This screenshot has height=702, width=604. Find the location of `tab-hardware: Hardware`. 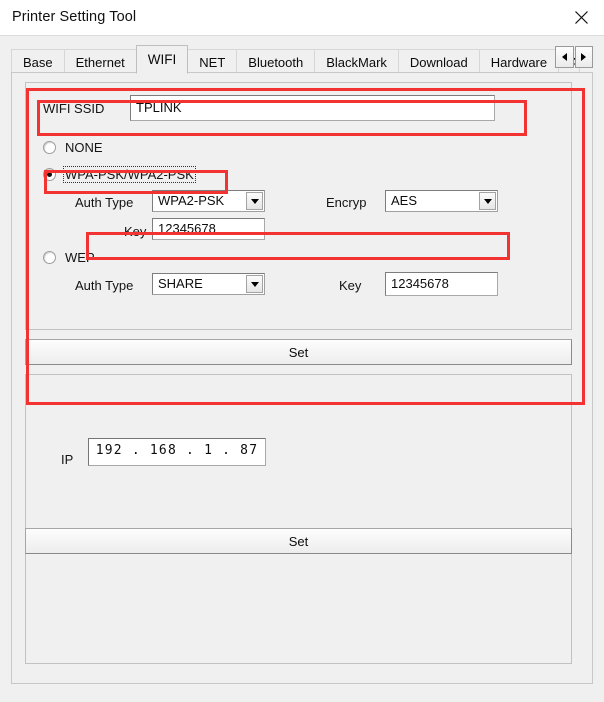

tab-hardware: Hardware is located at coordinates (519, 61).